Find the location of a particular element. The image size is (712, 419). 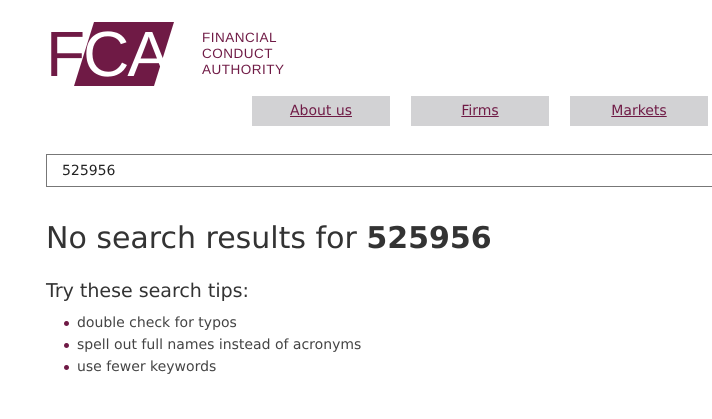

search-field: 525956 is located at coordinates (379, 170).